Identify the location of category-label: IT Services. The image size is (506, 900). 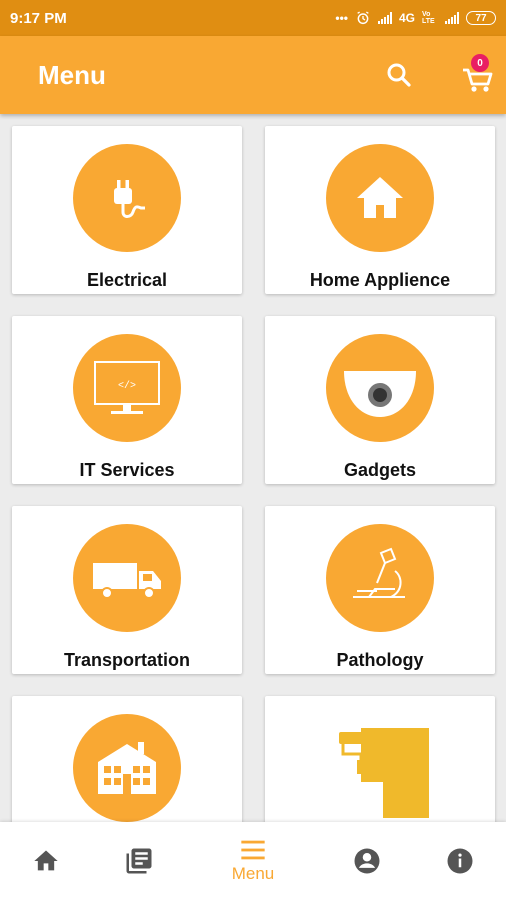
(127, 470).